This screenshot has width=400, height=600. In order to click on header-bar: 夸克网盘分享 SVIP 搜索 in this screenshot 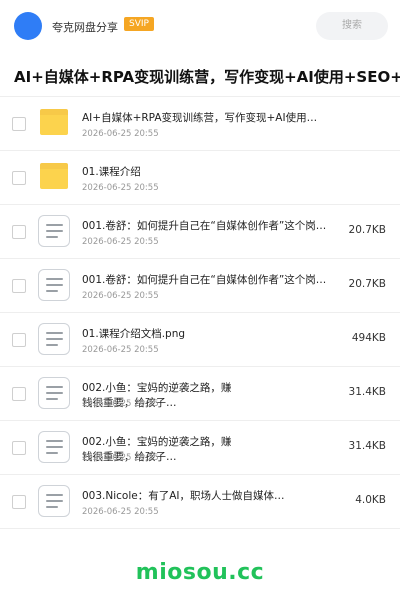, I will do `click(200, 26)`.